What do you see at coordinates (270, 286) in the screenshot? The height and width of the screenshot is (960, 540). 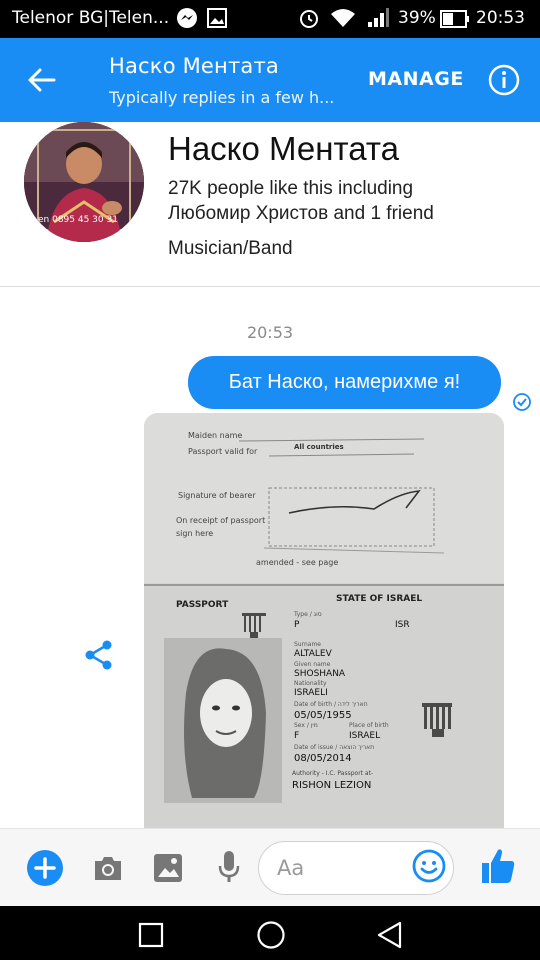 I see `divider` at bounding box center [270, 286].